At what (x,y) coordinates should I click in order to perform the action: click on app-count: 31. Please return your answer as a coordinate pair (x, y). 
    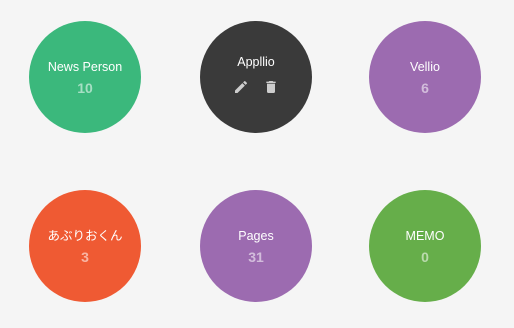
    Looking at the image, I should click on (256, 257).